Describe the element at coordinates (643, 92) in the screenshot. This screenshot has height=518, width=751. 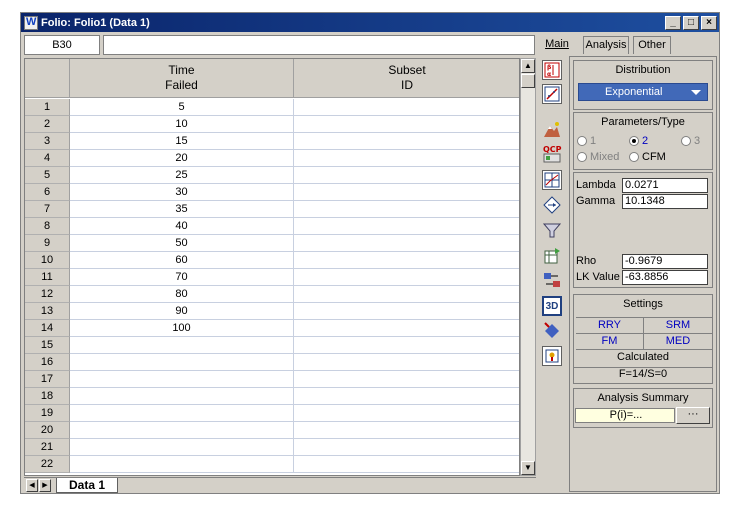
I see `distribution-dropdown: Exponential` at that location.